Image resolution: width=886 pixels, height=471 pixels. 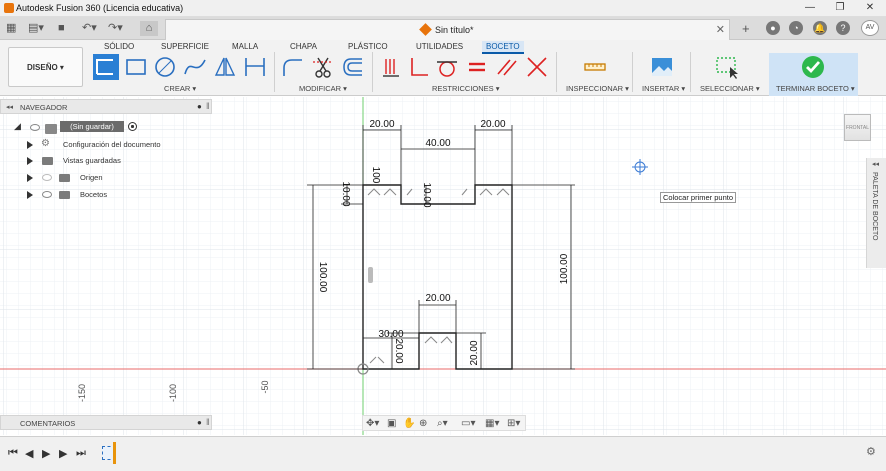 What do you see at coordinates (477, 67) in the screenshot?
I see `equal-constraint-icon` at bounding box center [477, 67].